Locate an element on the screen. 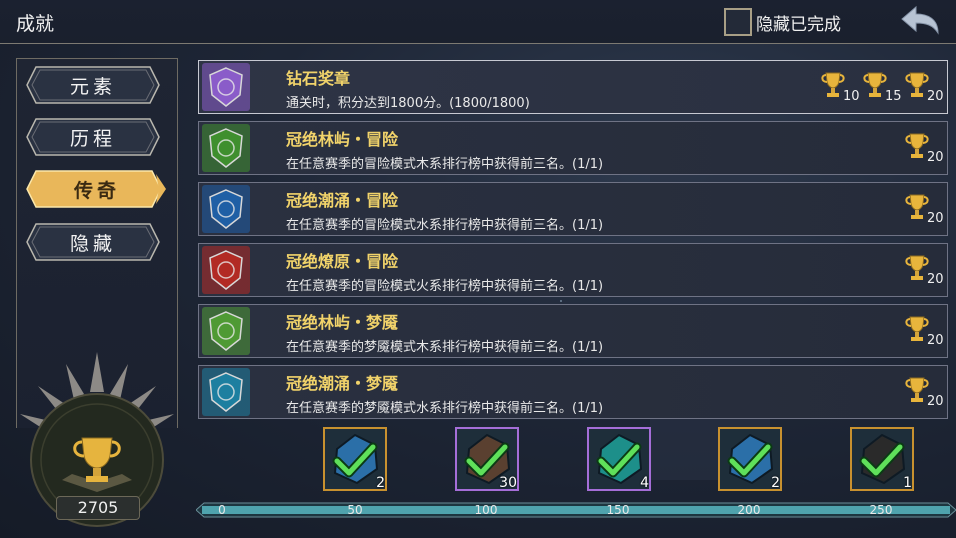  tab-elements-label: 元素 is located at coordinates (92, 86).